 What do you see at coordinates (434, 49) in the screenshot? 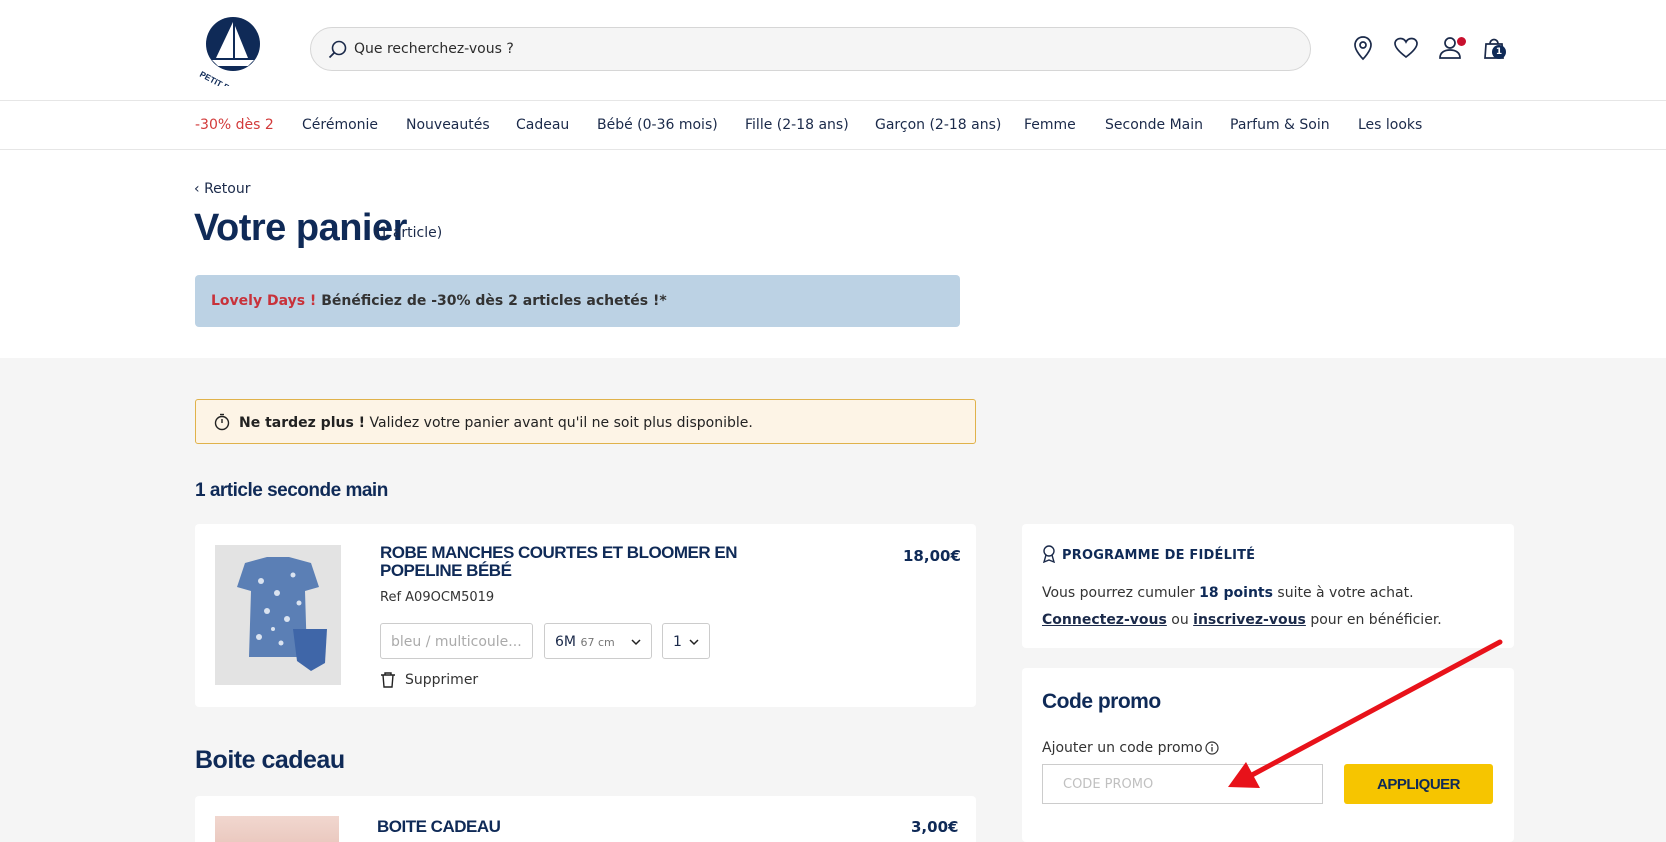
I see `search-placeholder: Que recherchez-vous ?` at bounding box center [434, 49].